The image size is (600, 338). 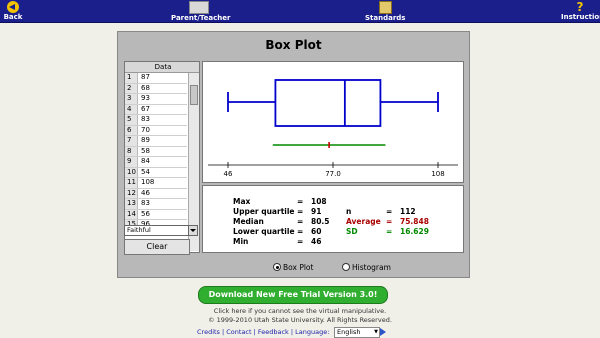 I want to click on sd-value: 16.629, so click(x=414, y=231).